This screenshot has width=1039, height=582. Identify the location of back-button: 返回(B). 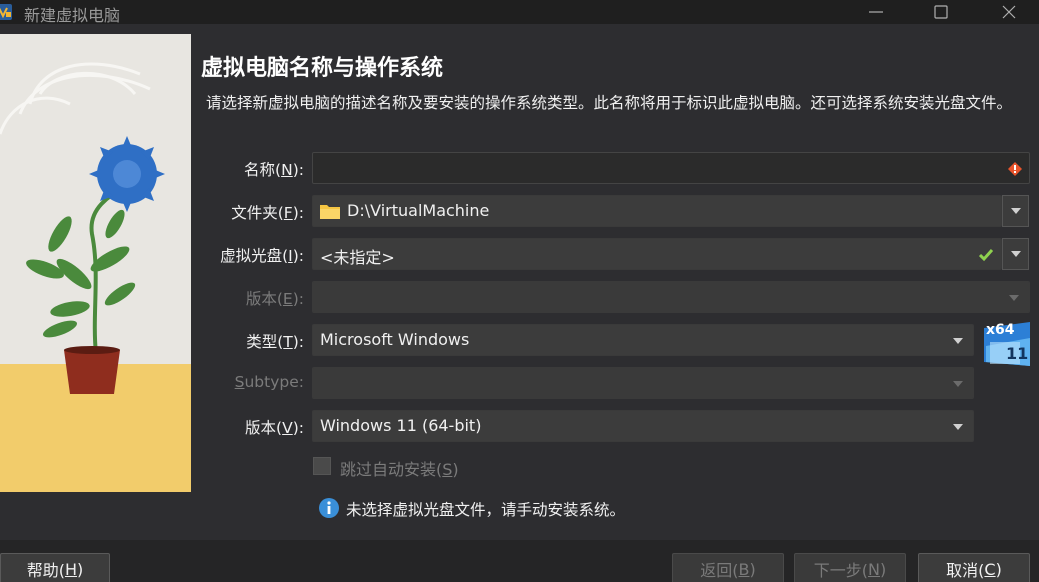
(728, 567).